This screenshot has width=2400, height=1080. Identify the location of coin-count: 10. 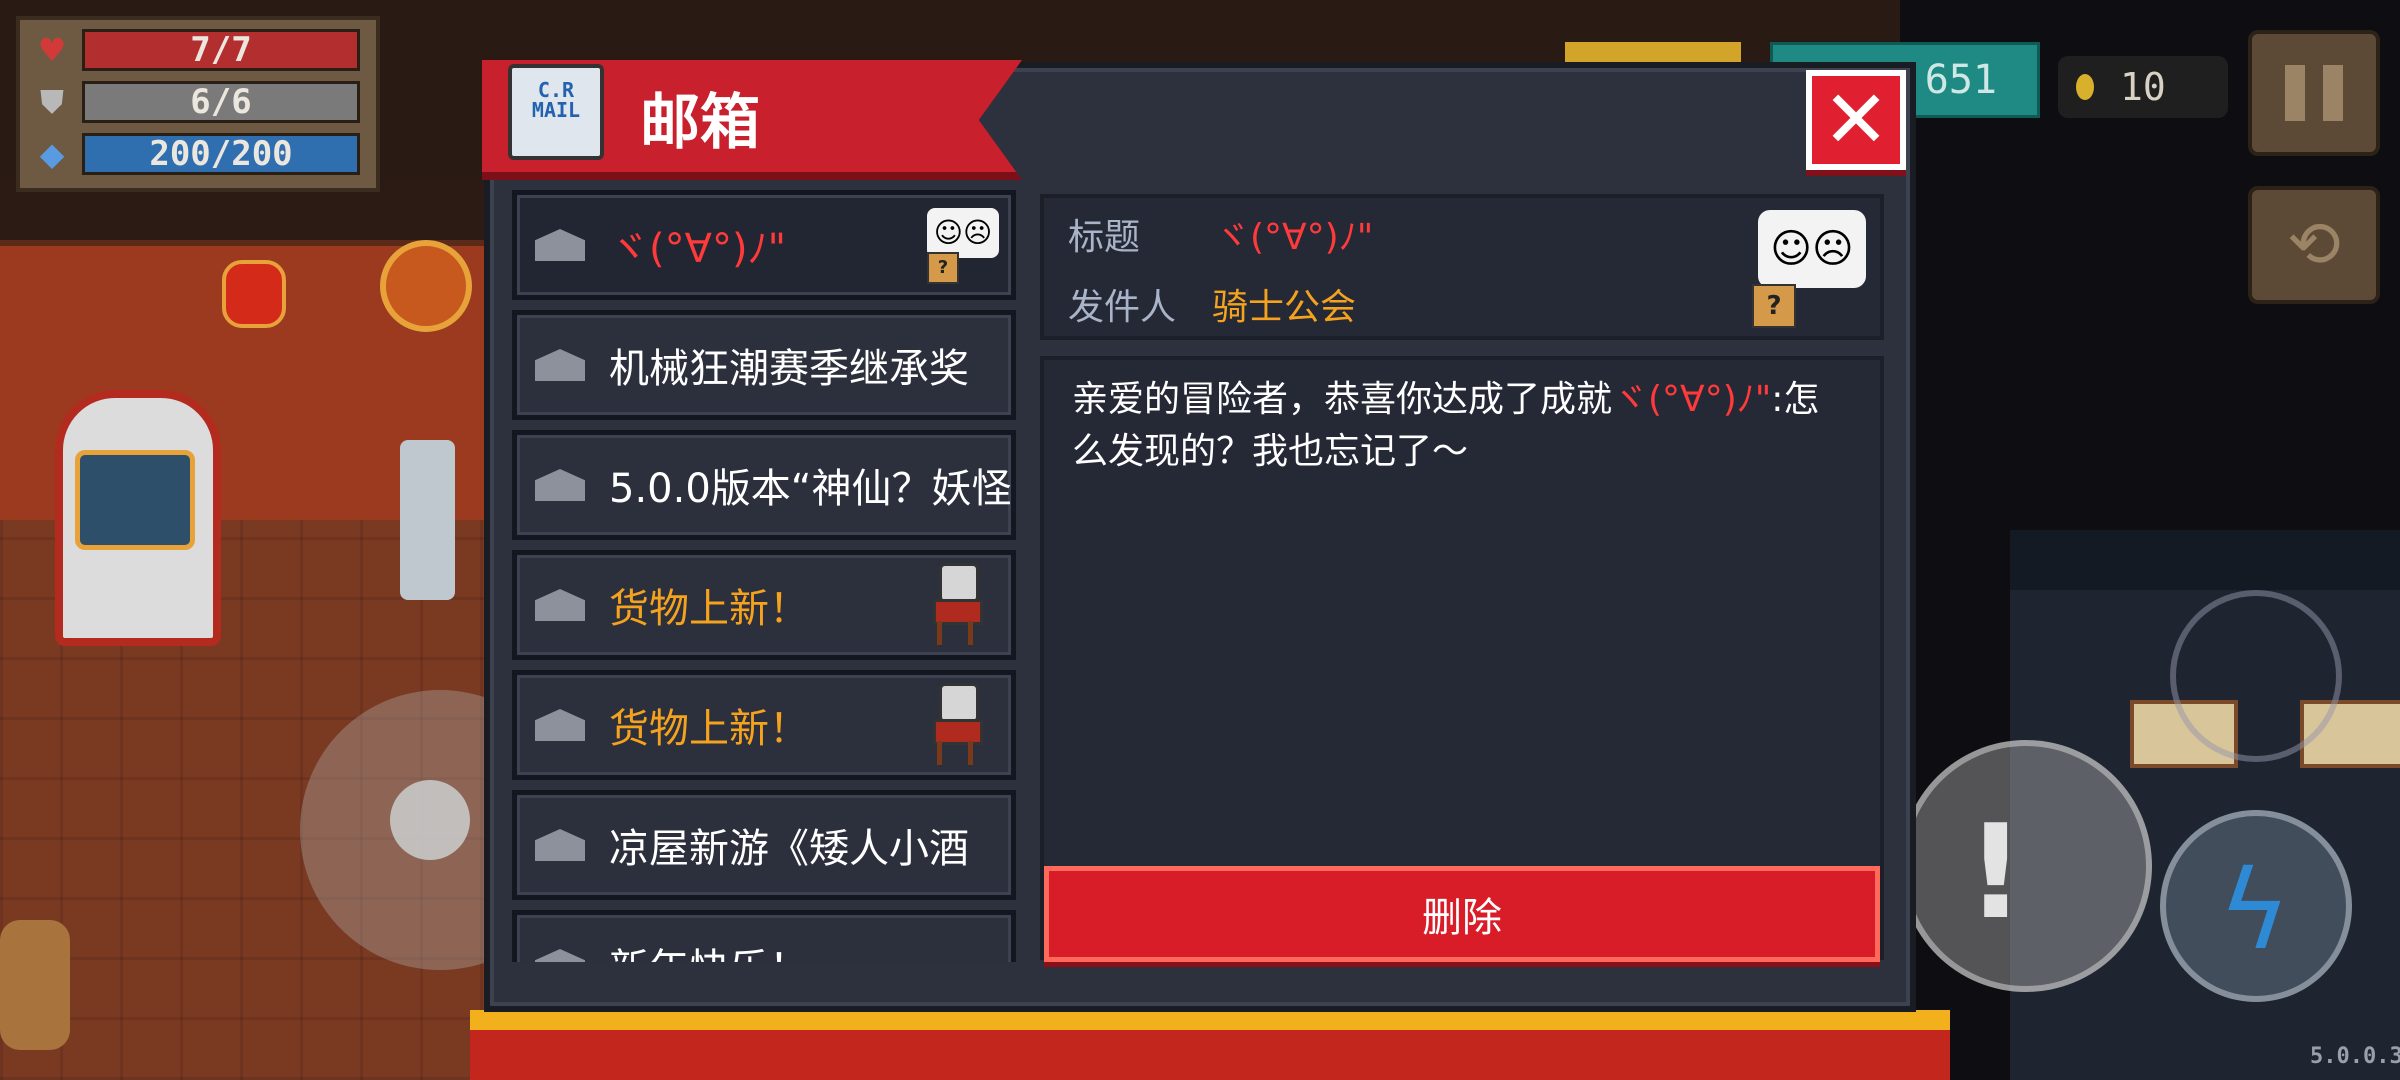
(2143, 87).